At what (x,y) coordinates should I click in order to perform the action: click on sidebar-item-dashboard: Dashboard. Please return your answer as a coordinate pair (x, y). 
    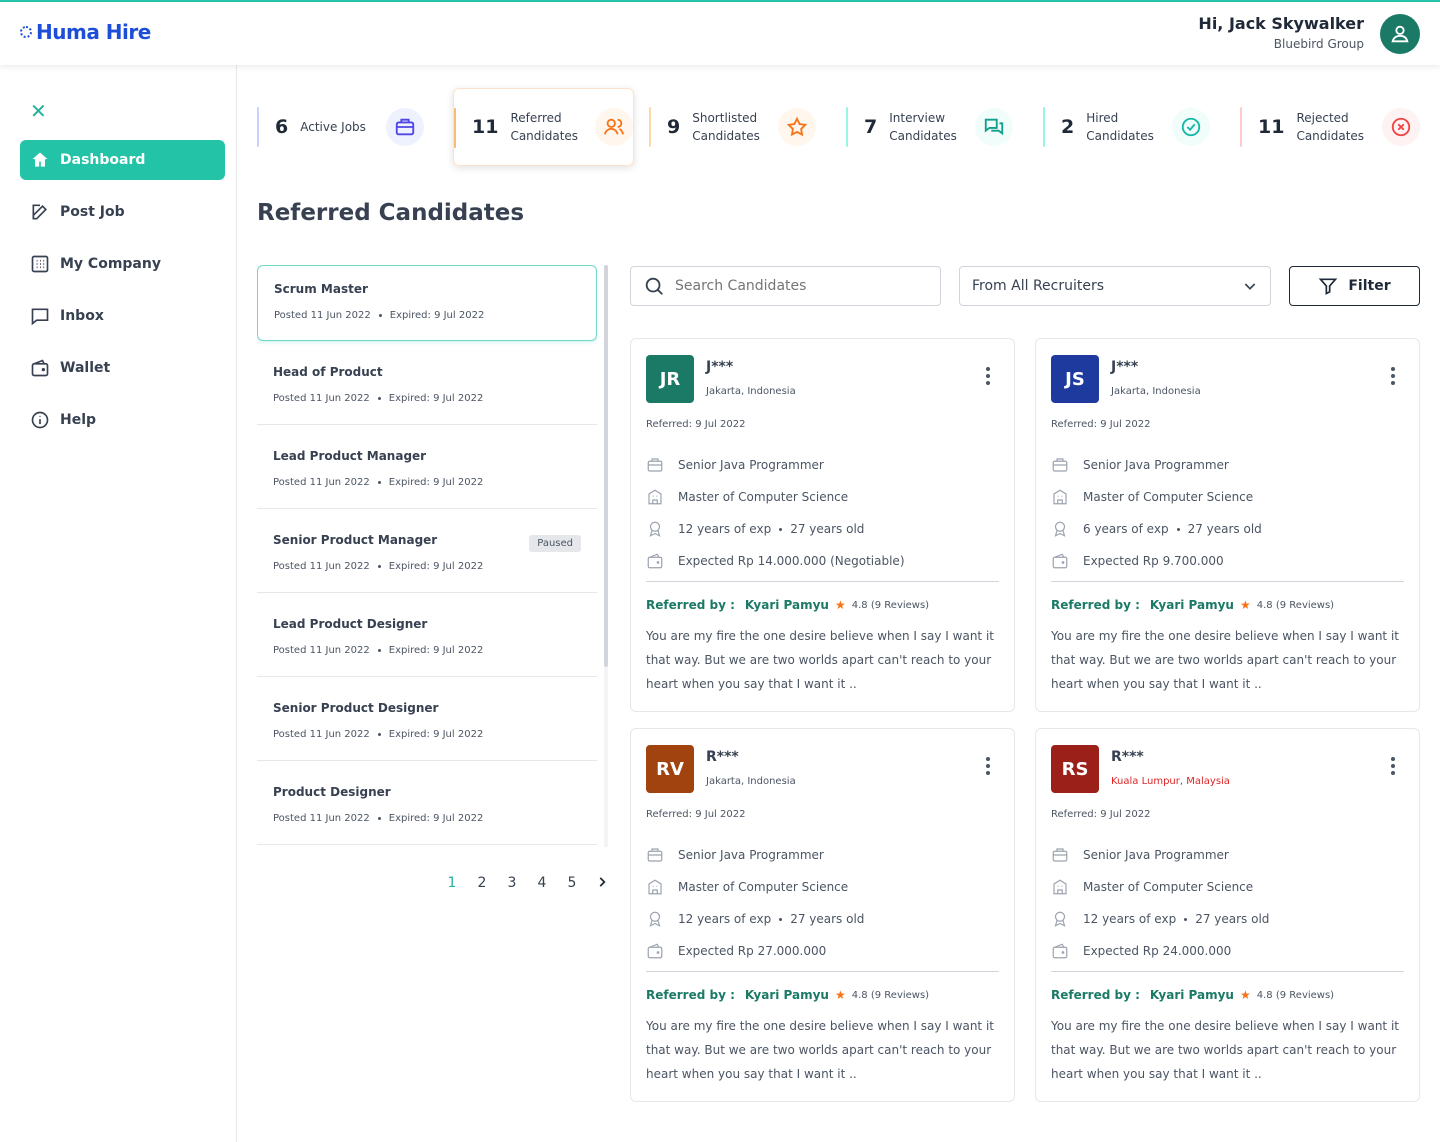
    Looking at the image, I should click on (122, 160).